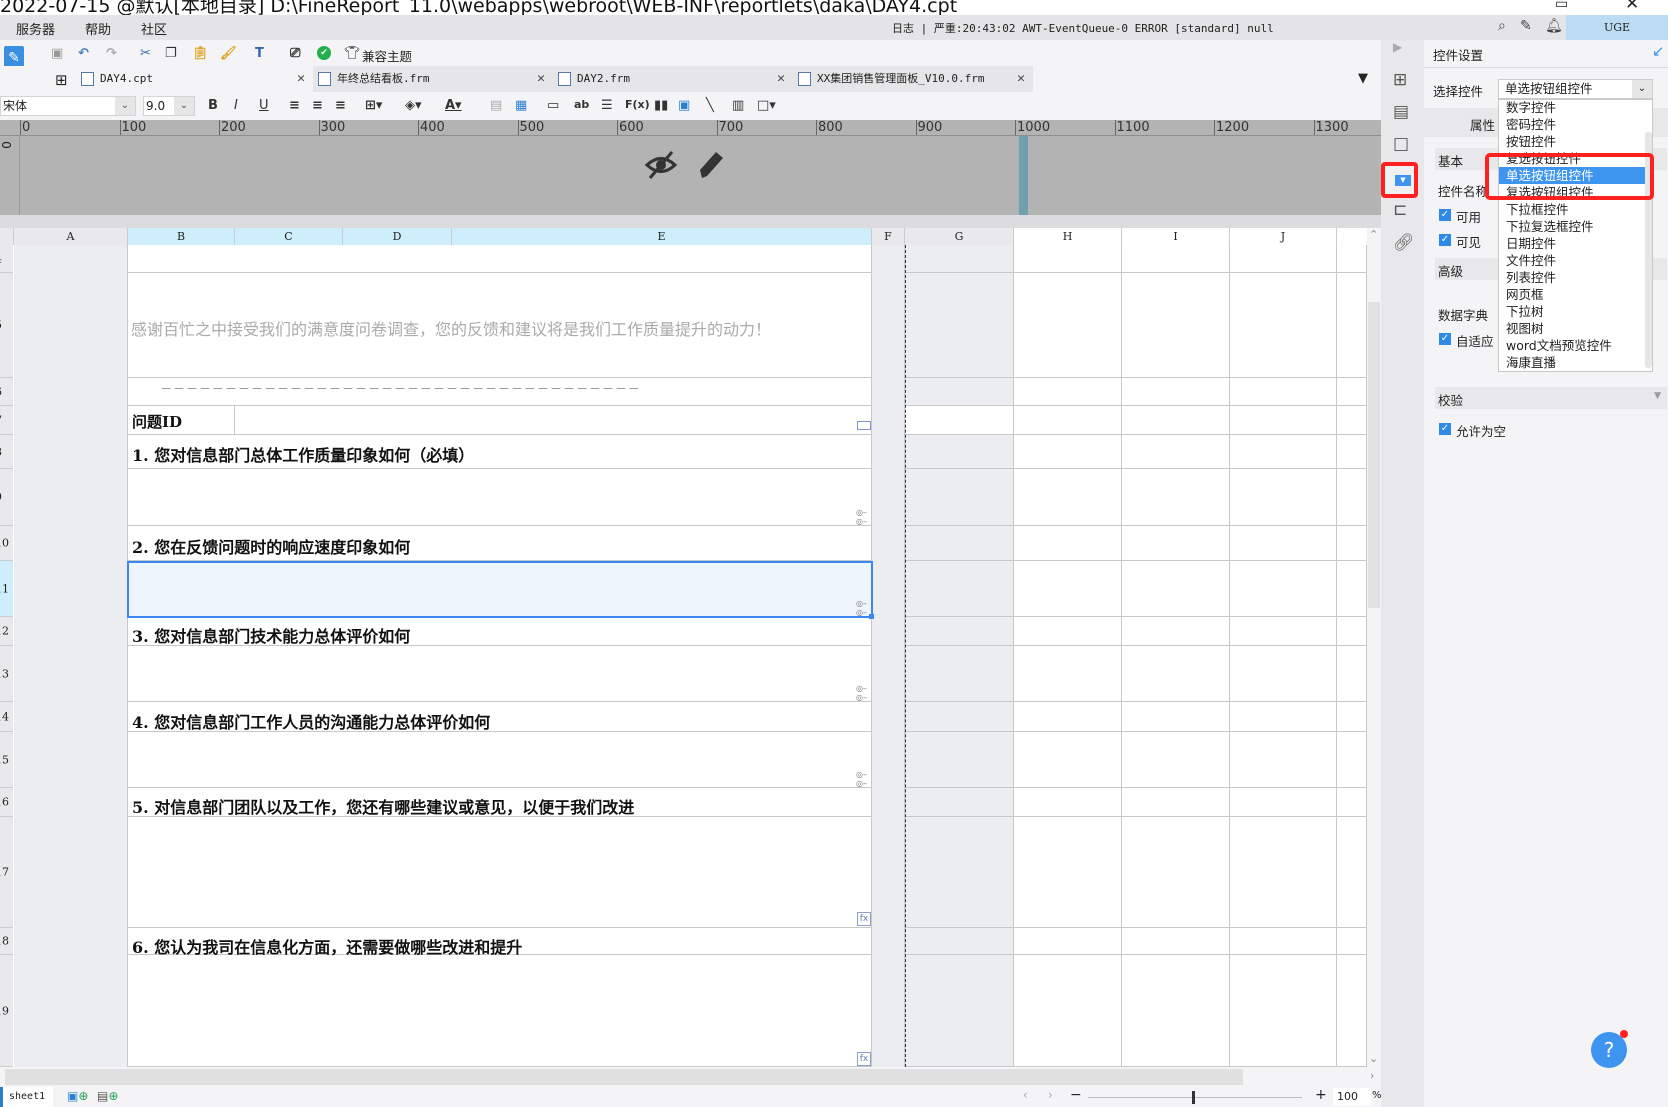 The width and height of the screenshot is (1668, 1107). I want to click on question-3: 3. 您对信息部门技术能力总体评价如何, so click(271, 635).